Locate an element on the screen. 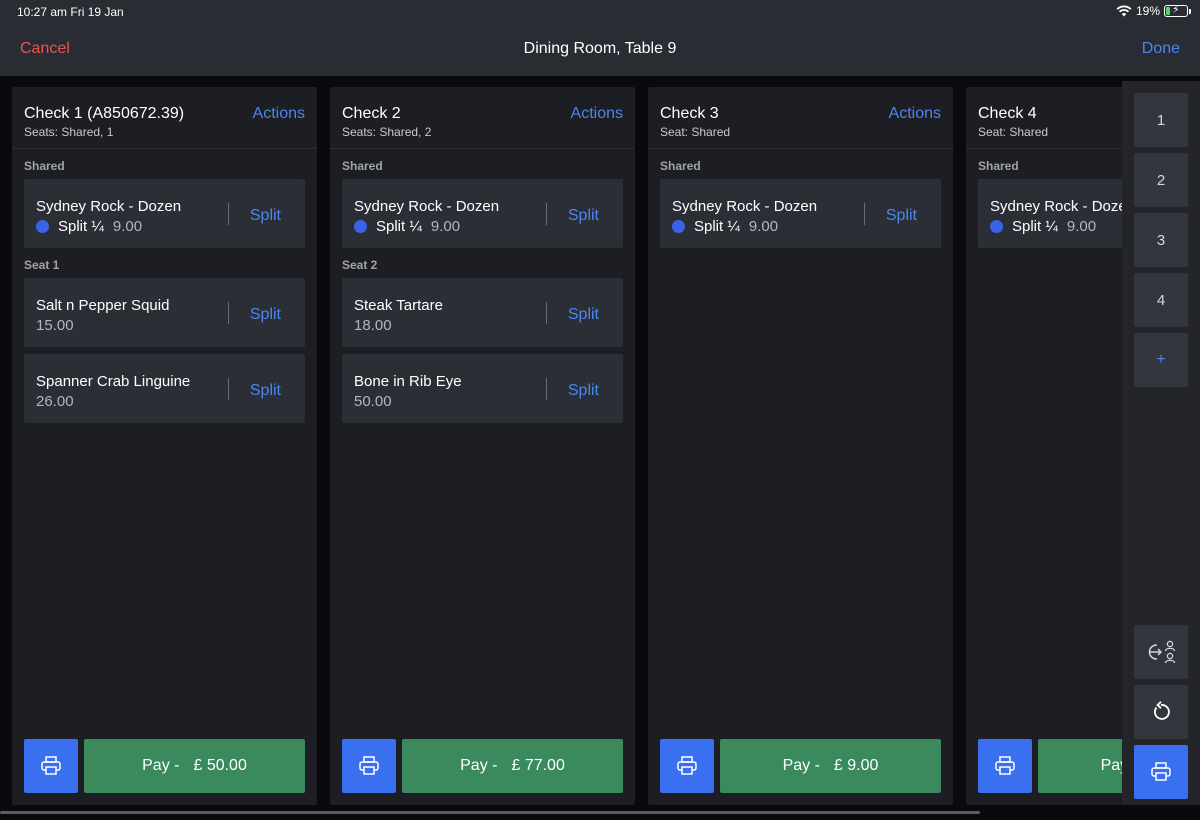 The height and width of the screenshot is (820, 1200). order-item: Steak Tartare 18.00 Split is located at coordinates (482, 312).